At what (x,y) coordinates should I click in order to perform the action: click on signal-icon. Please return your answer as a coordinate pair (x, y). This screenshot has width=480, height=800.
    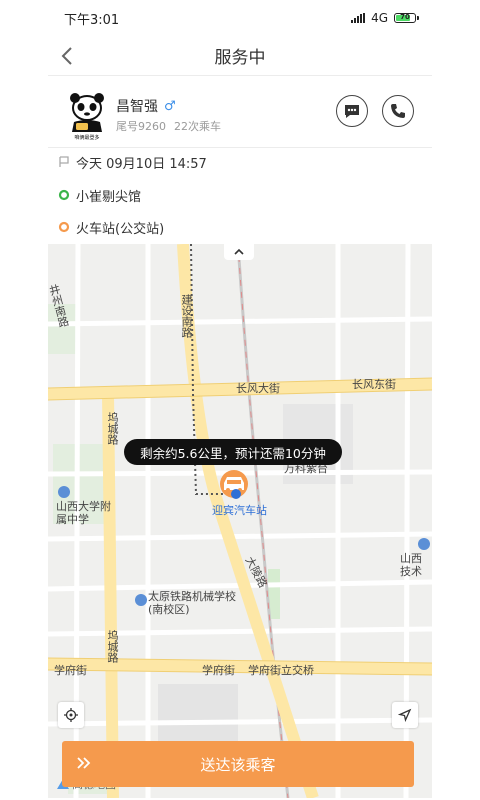
    Looking at the image, I should click on (358, 18).